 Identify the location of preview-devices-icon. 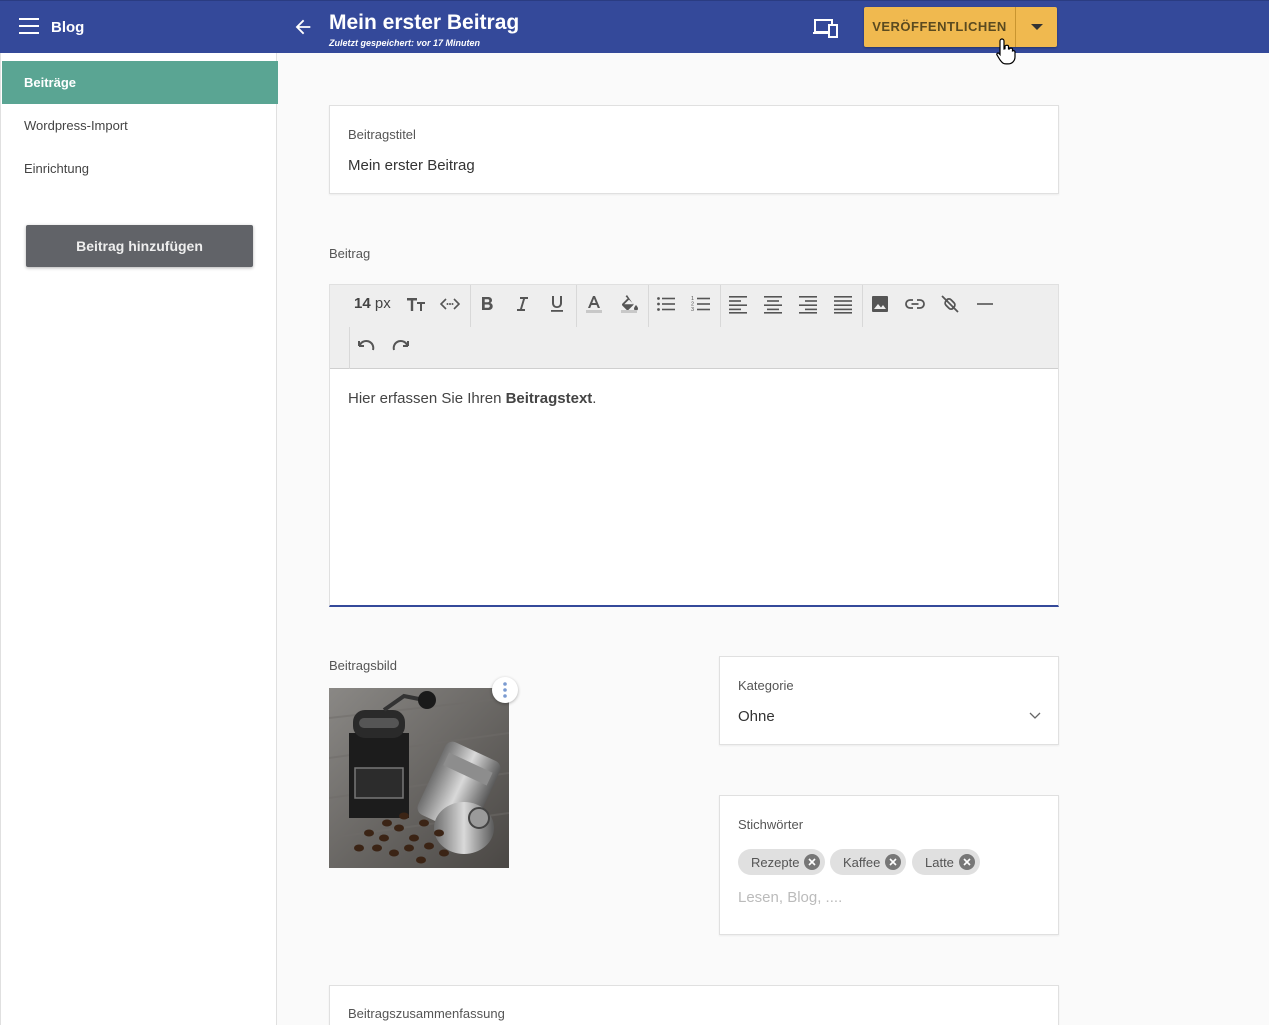
(826, 28).